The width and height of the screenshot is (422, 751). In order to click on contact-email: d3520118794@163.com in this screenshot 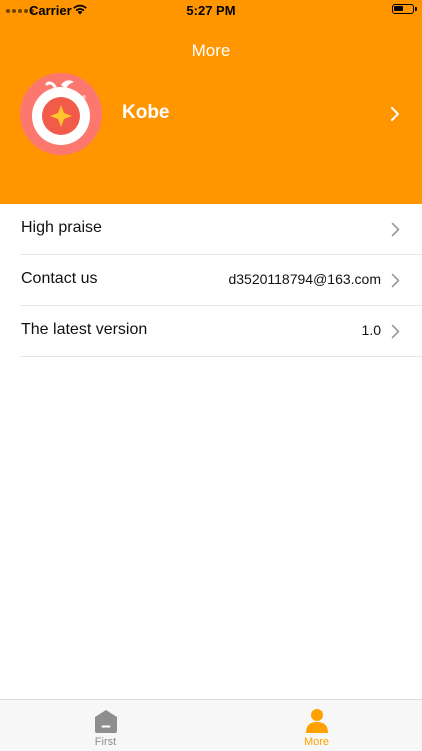, I will do `click(304, 279)`.